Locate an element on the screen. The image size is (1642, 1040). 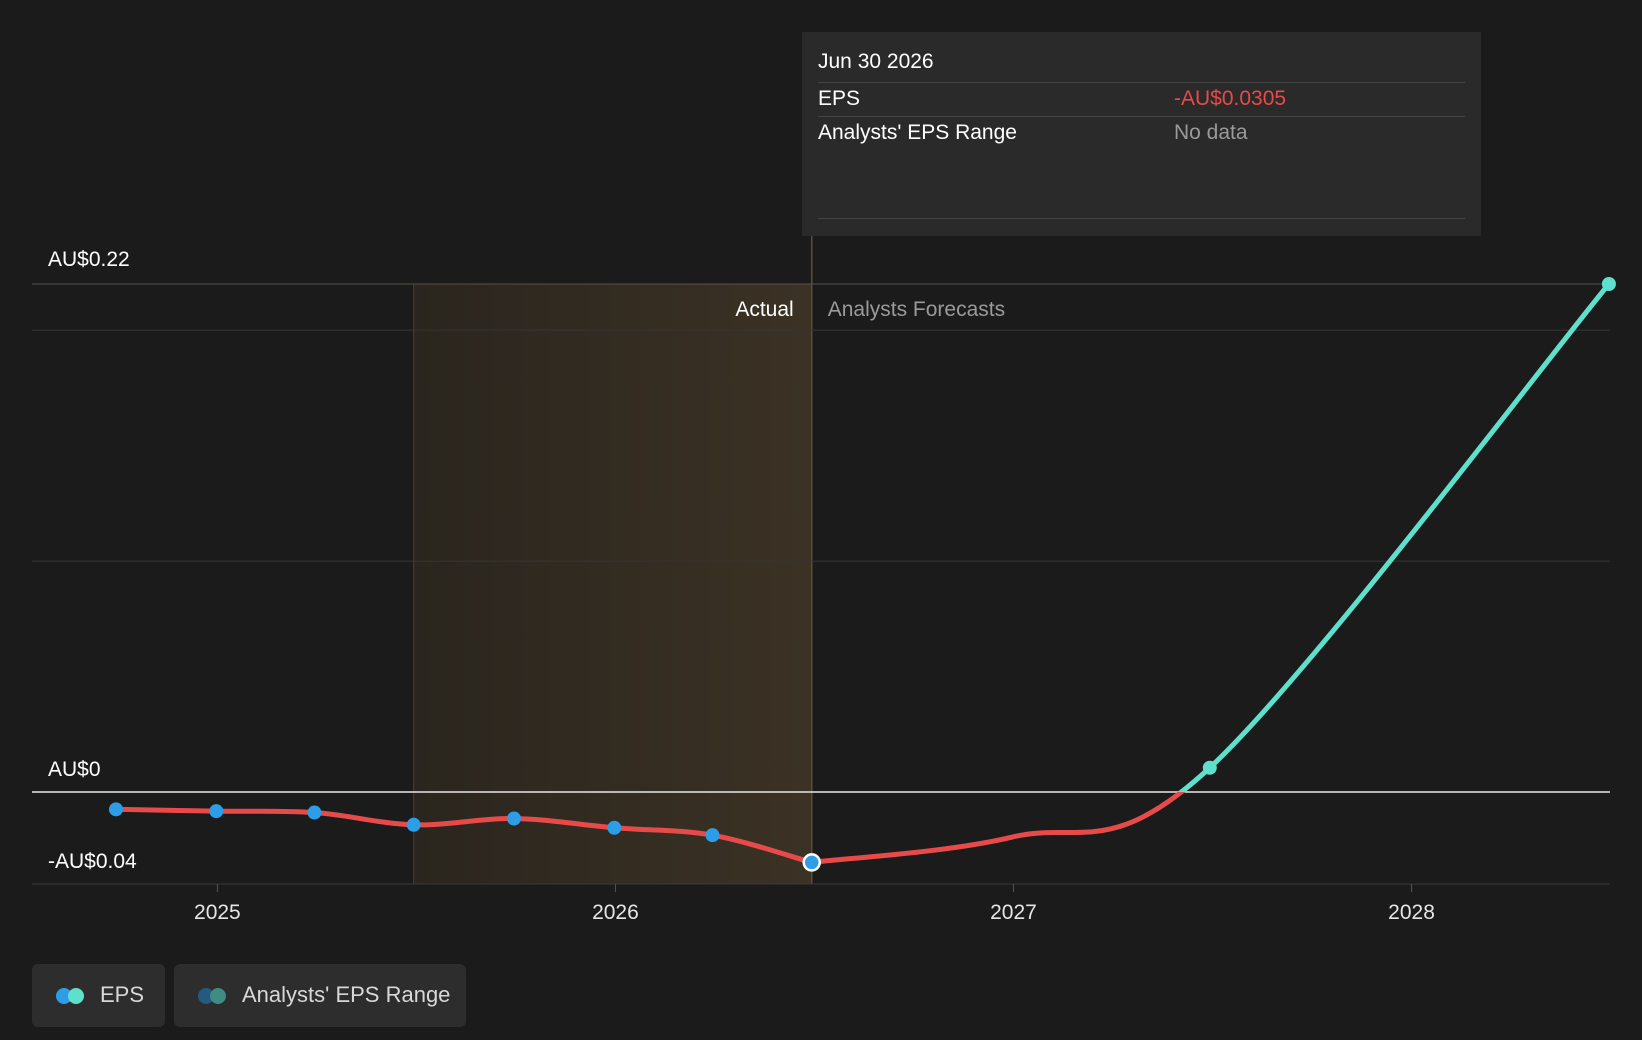
tooltip-date: Jun 30 2026 is located at coordinates (876, 61).